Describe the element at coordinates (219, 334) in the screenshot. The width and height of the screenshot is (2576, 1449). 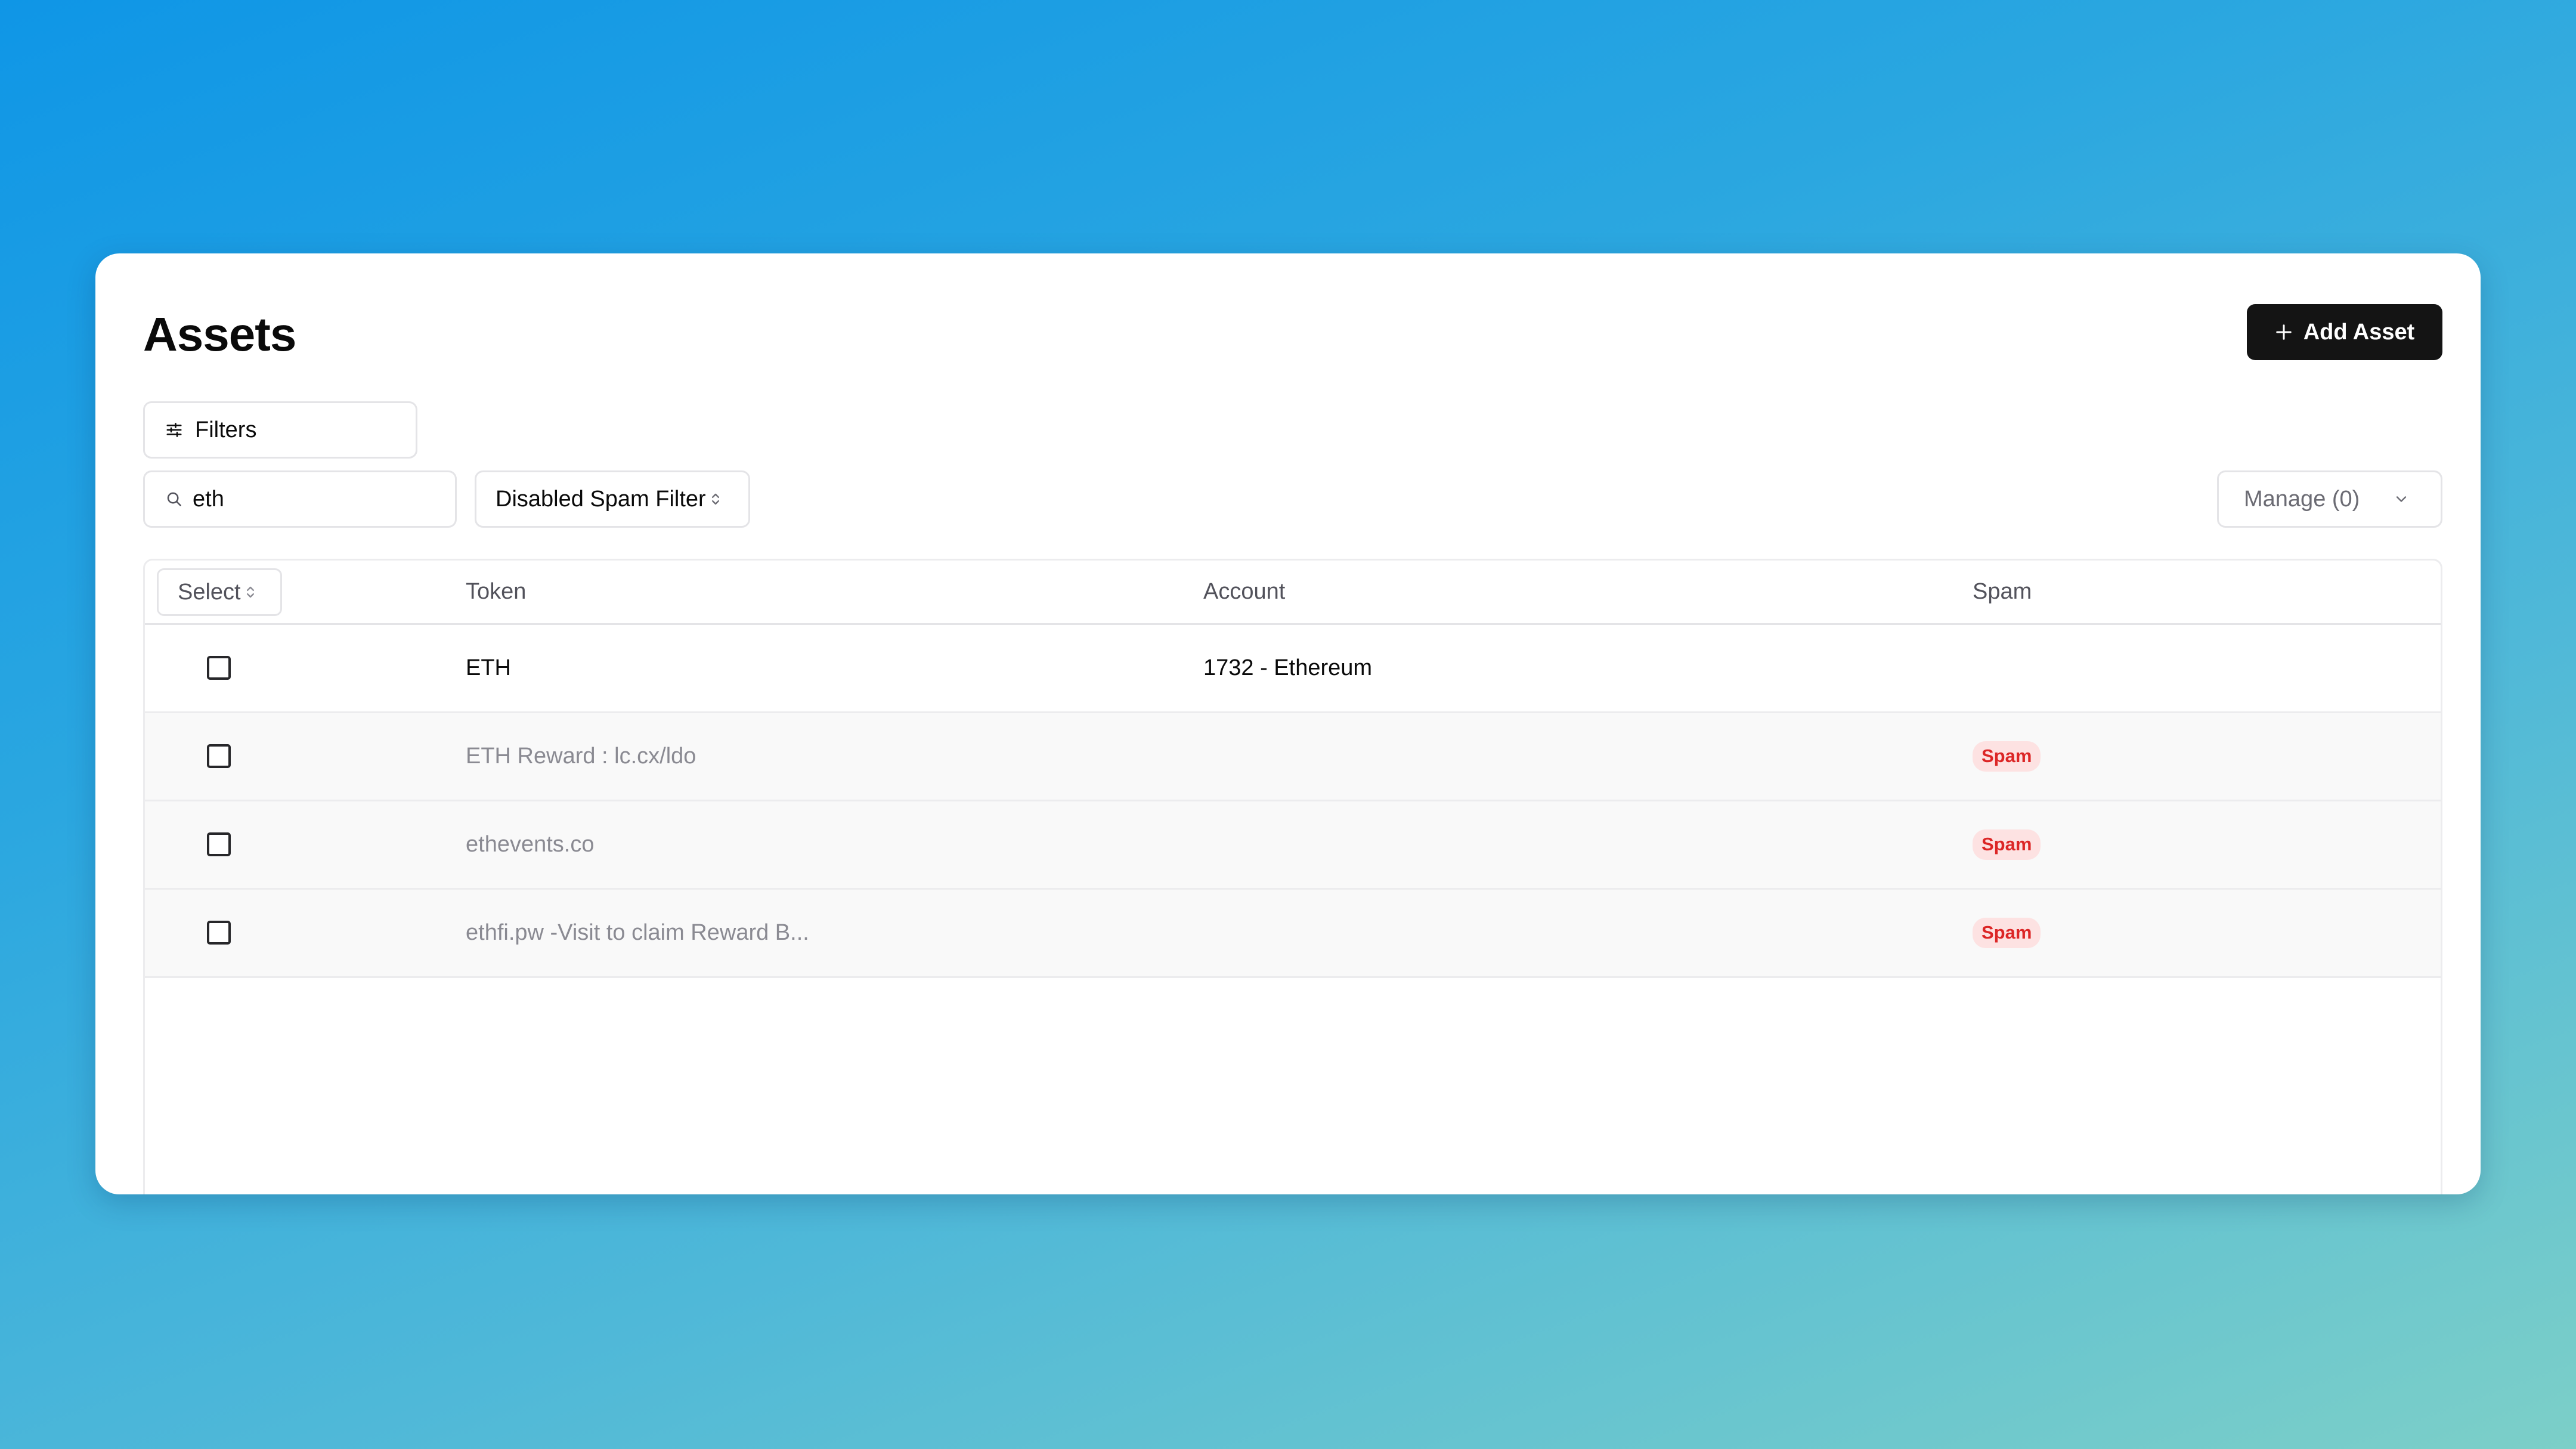
I see `page-title: Assets` at that location.